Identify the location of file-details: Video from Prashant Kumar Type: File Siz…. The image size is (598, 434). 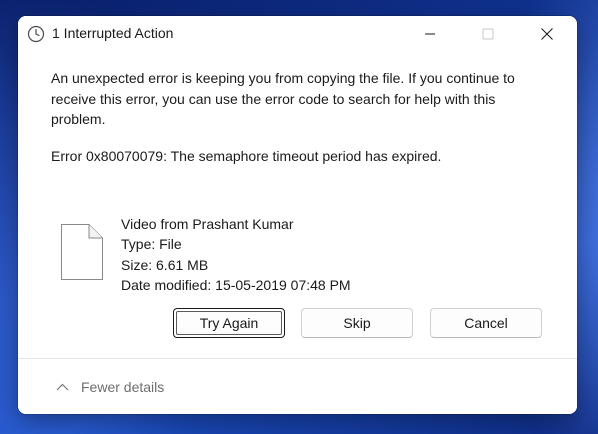
(236, 254).